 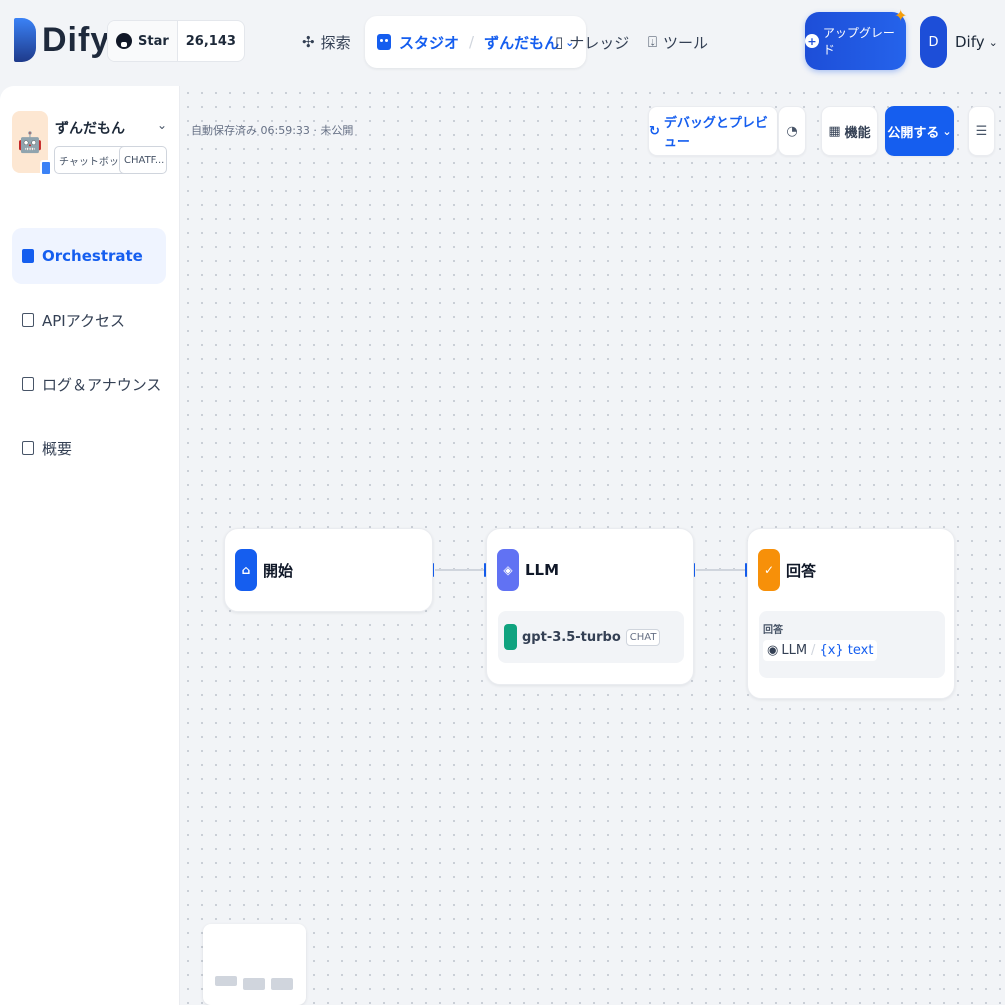 I want to click on checklist-button: ☰, so click(x=981, y=131).